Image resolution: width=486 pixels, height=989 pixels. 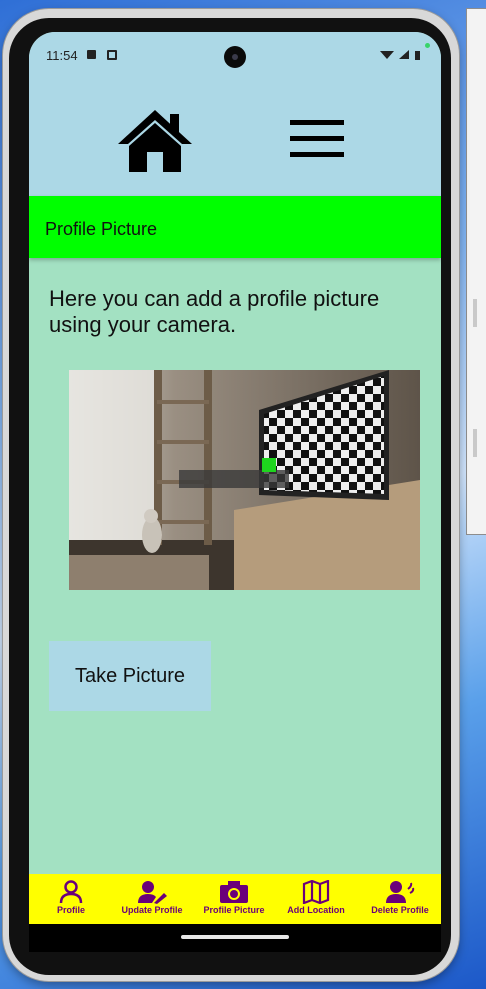 What do you see at coordinates (62, 55) in the screenshot?
I see `status-time: 11:54` at bounding box center [62, 55].